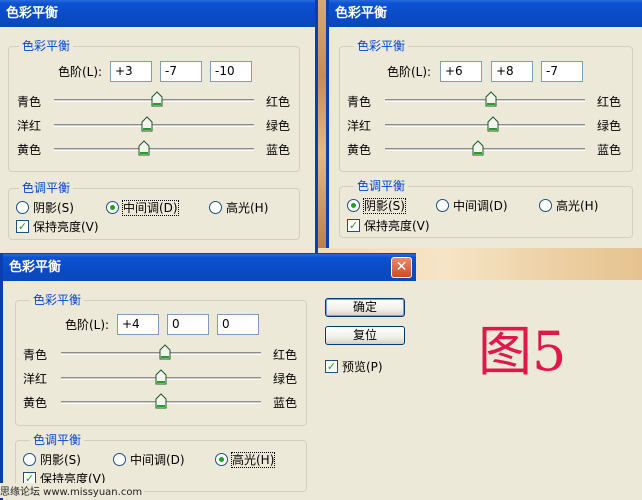 The image size is (642, 500). I want to click on figure-label: 图5, so click(522, 351).